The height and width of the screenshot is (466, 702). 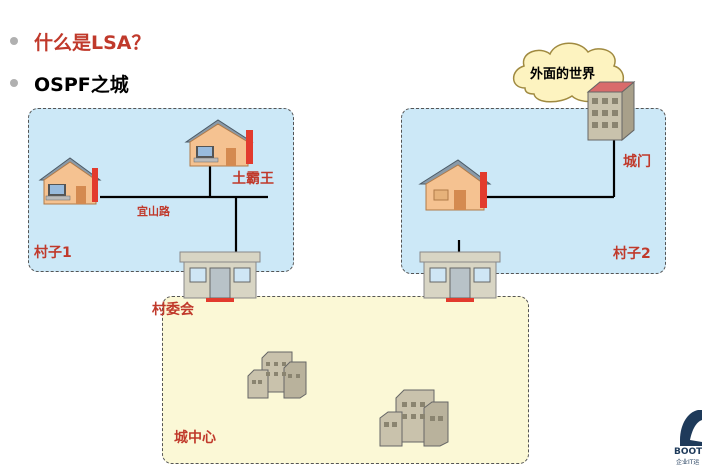 What do you see at coordinates (637, 162) in the screenshot?
I see `label-citygate: 城门` at bounding box center [637, 162].